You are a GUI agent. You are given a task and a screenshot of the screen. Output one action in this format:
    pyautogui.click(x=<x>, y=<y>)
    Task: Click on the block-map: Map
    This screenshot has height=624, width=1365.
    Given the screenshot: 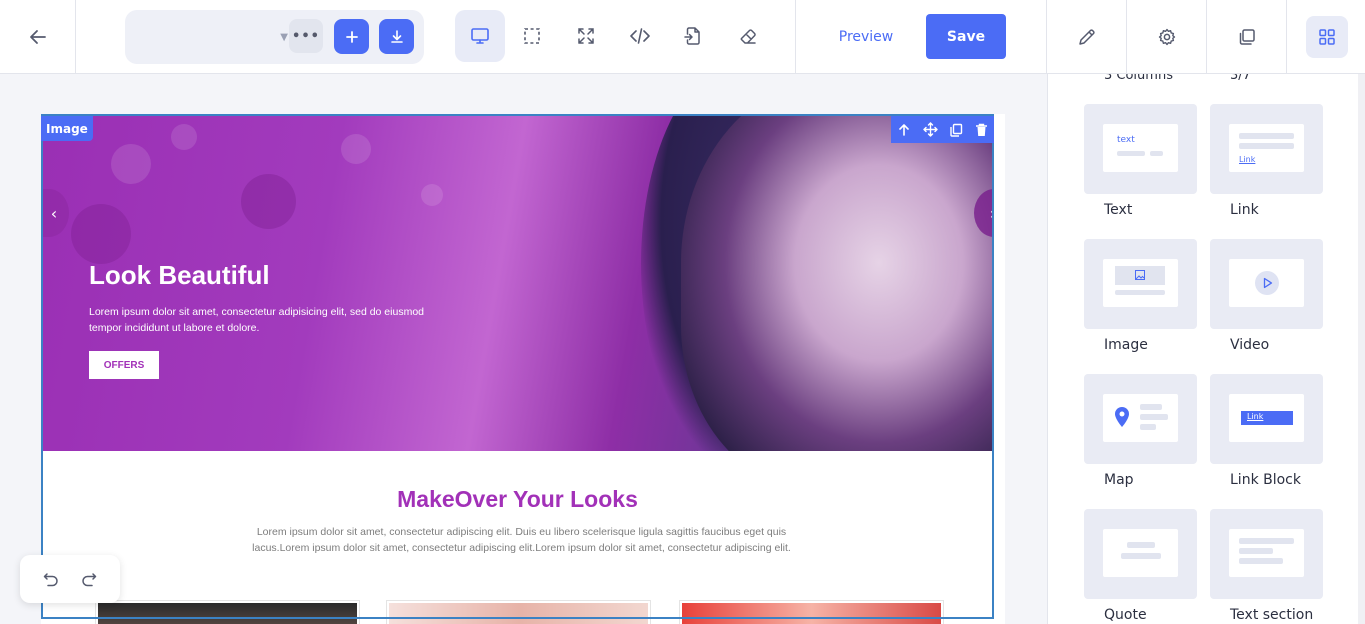 What is the action you would take?
    pyautogui.click(x=1140, y=431)
    